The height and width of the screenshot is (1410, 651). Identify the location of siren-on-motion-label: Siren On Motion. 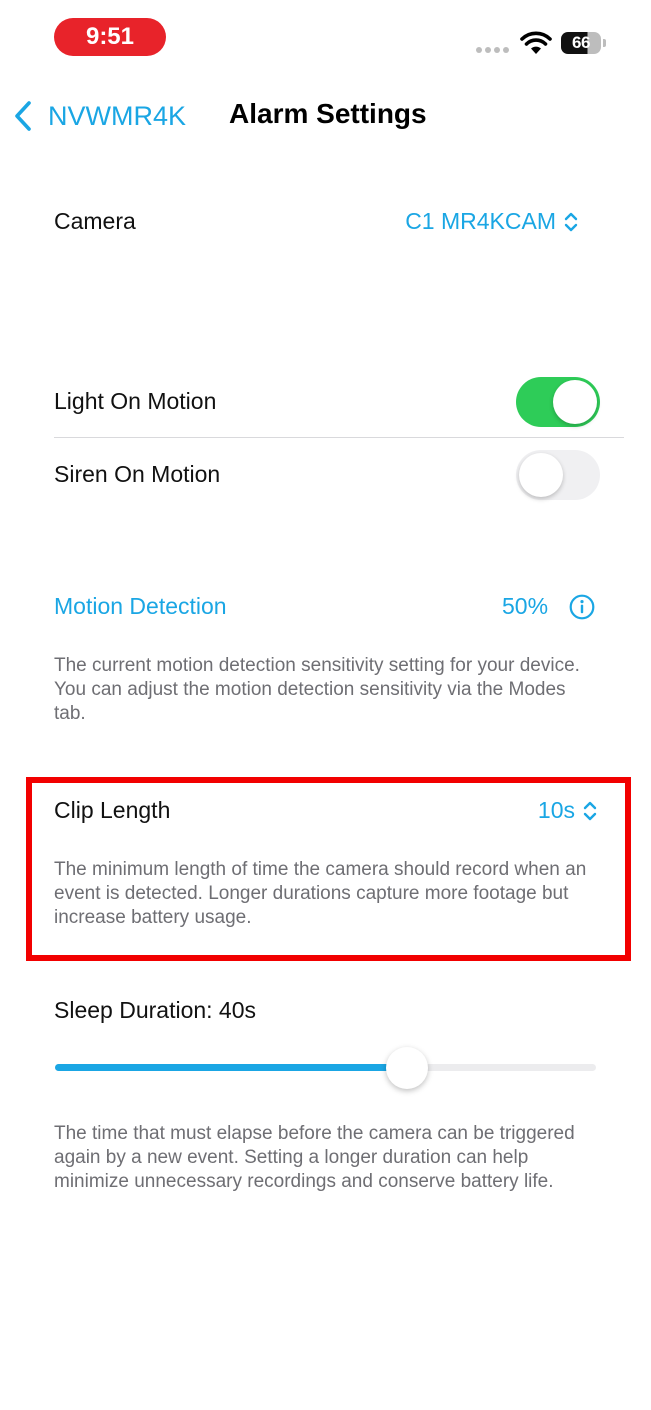
(137, 474).